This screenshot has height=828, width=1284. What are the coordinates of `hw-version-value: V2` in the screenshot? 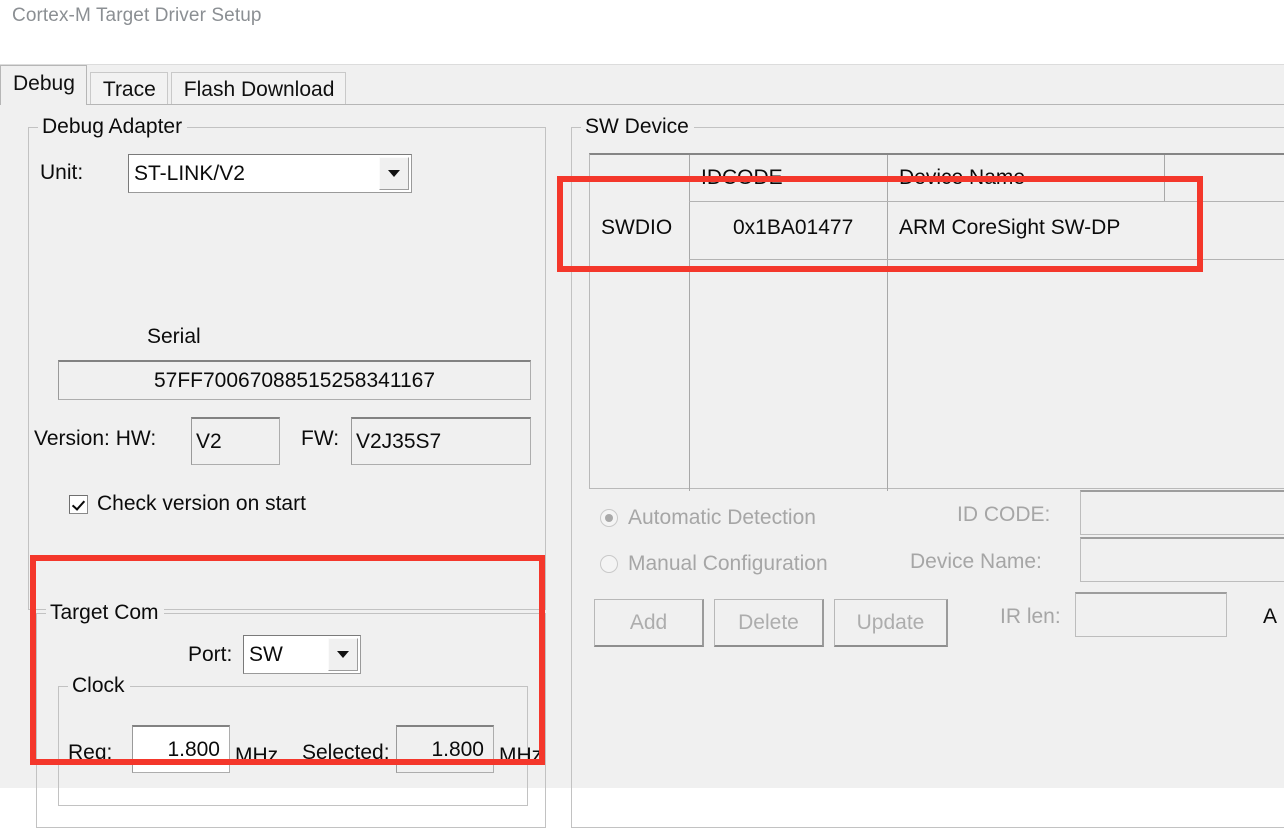 It's located at (209, 441).